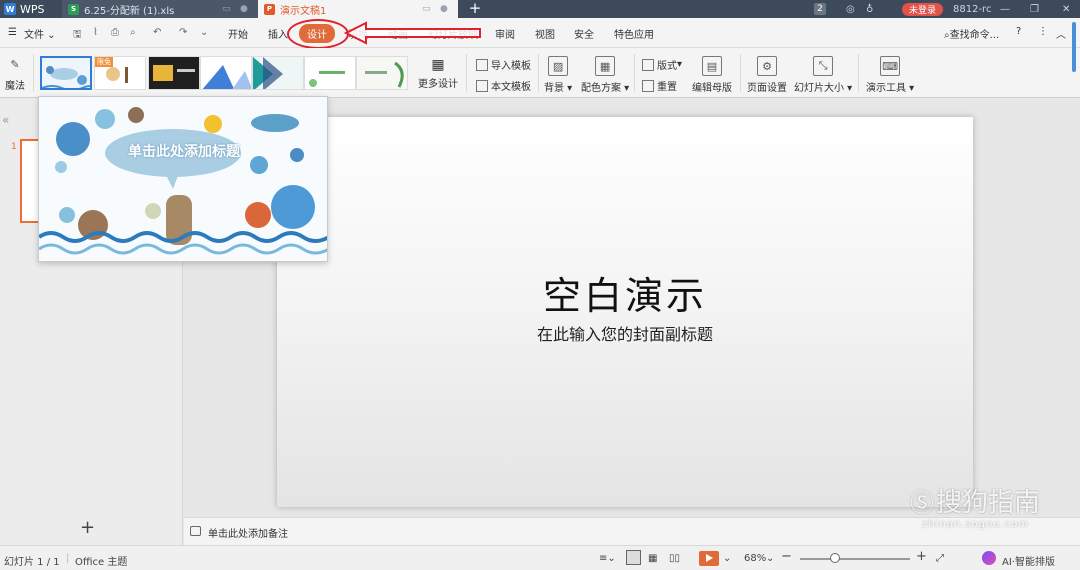 The image size is (1080, 570). Describe the element at coordinates (940, 558) in the screenshot. I see `fit-window-icon: ⤢` at that location.